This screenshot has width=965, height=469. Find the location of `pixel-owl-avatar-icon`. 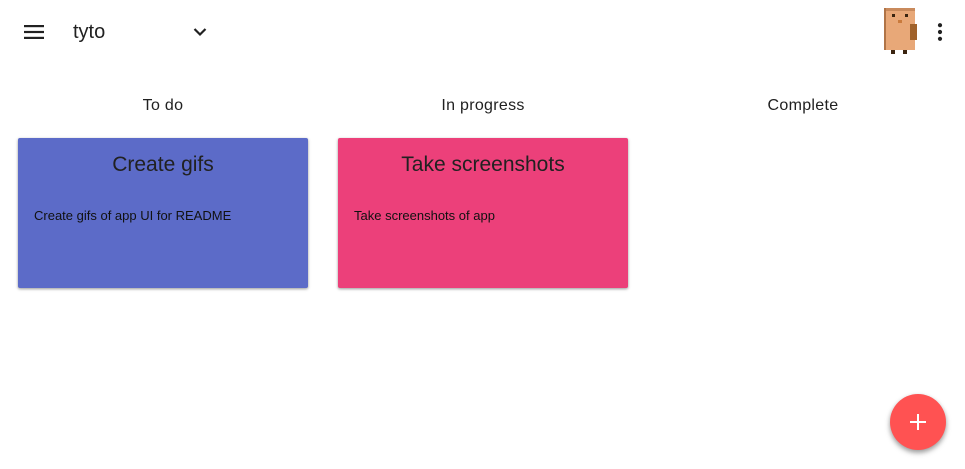

pixel-owl-avatar-icon is located at coordinates (901, 30).